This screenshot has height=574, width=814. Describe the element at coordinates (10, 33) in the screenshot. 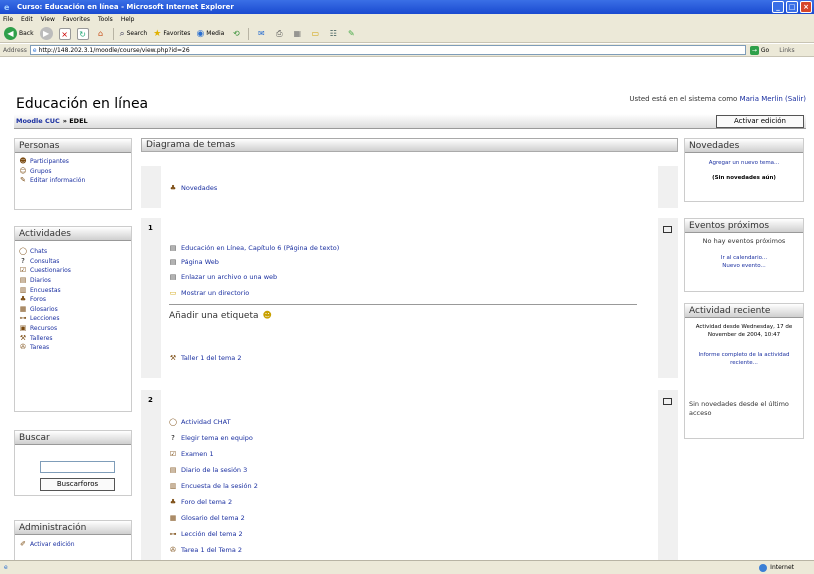

I see `back-arrow-icon: ◀` at that location.